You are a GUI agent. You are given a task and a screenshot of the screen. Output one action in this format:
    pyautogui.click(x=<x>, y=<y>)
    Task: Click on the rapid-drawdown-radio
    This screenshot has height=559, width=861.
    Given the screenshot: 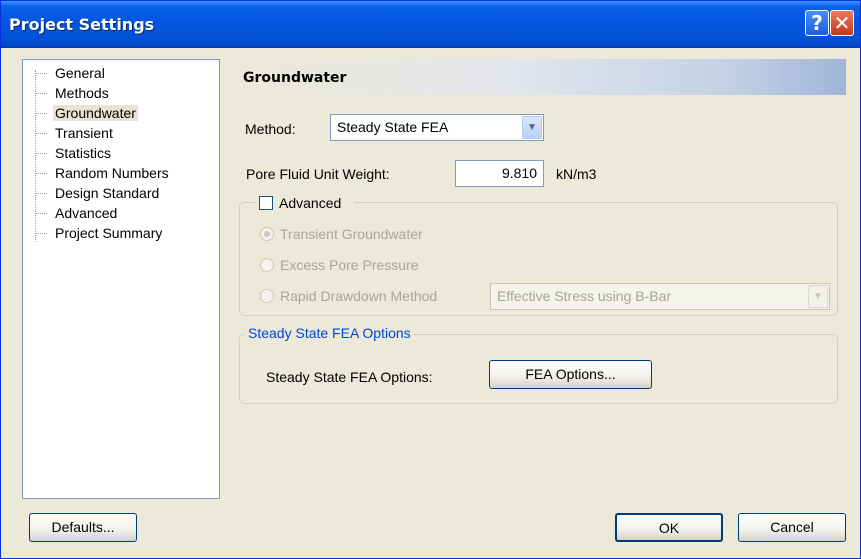 What is the action you would take?
    pyautogui.click(x=267, y=296)
    